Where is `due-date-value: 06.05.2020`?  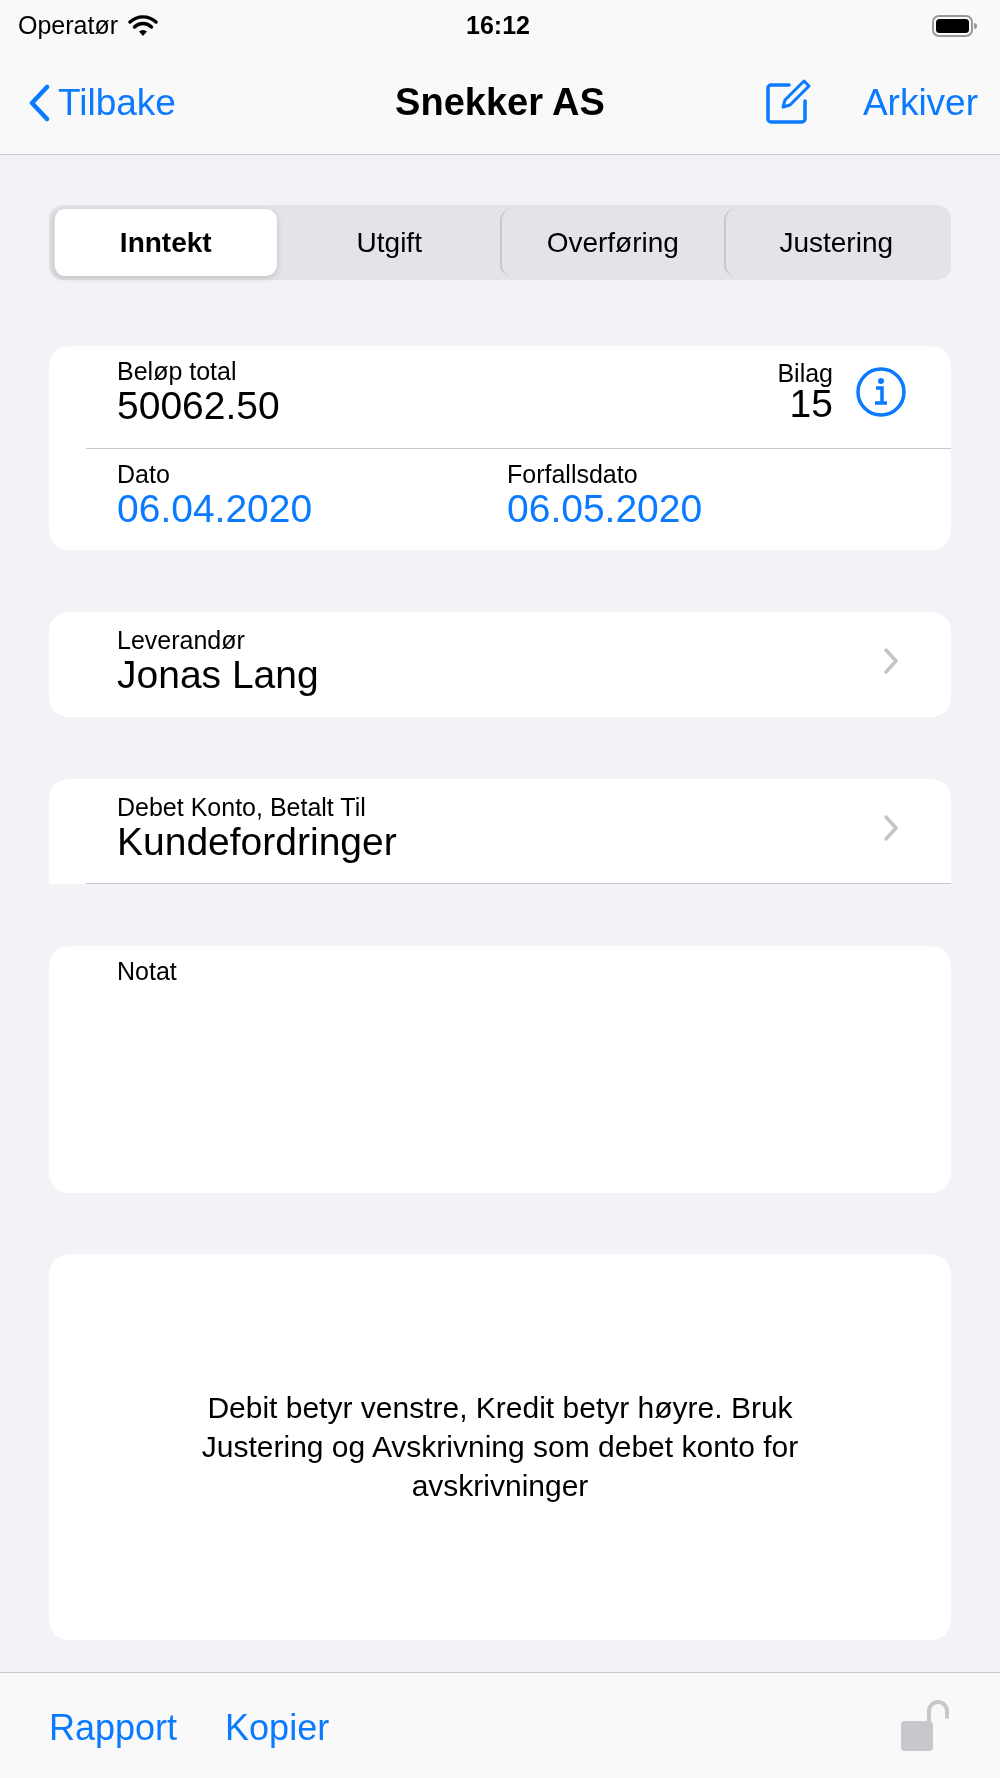 due-date-value: 06.05.2020 is located at coordinates (605, 509).